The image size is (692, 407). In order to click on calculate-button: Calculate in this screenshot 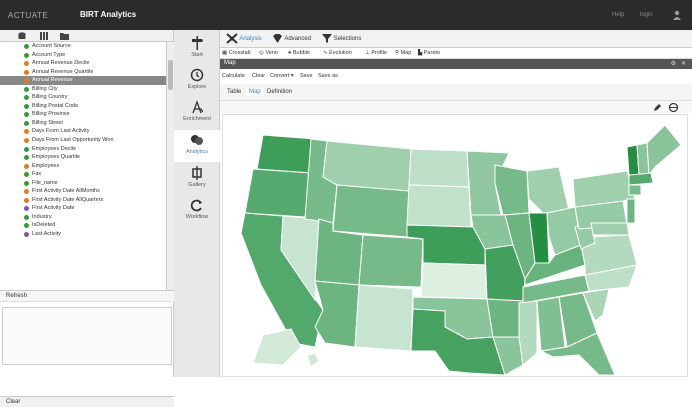, I will do `click(233, 76)`.